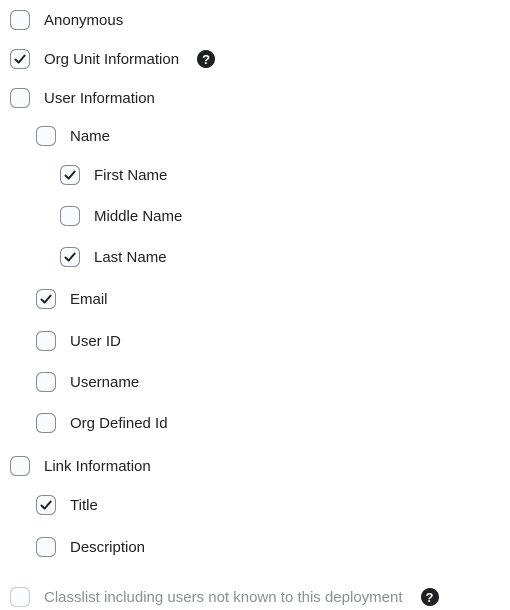 The height and width of the screenshot is (610, 510). What do you see at coordinates (67, 505) in the screenshot?
I see `option-title: Title` at bounding box center [67, 505].